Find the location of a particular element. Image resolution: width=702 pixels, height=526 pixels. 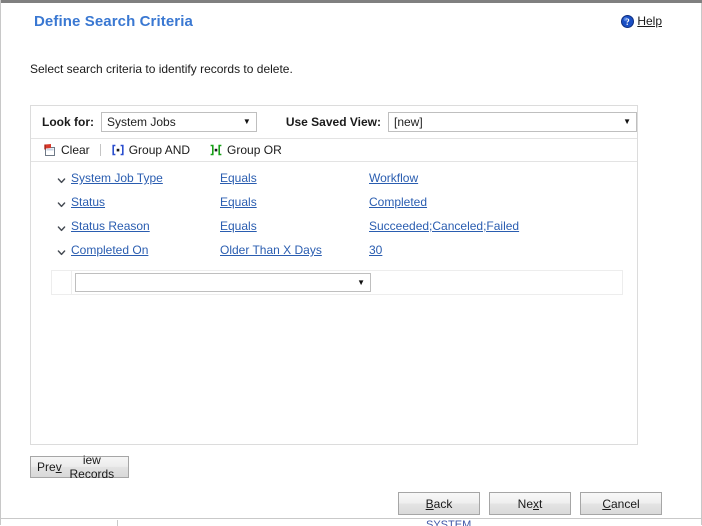

group-and-brackets-icon is located at coordinates (118, 150).